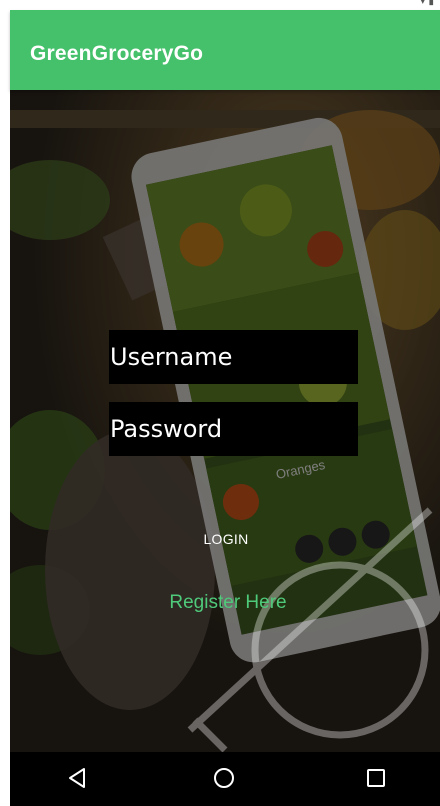  I want to click on recents-square-icon, so click(376, 778).